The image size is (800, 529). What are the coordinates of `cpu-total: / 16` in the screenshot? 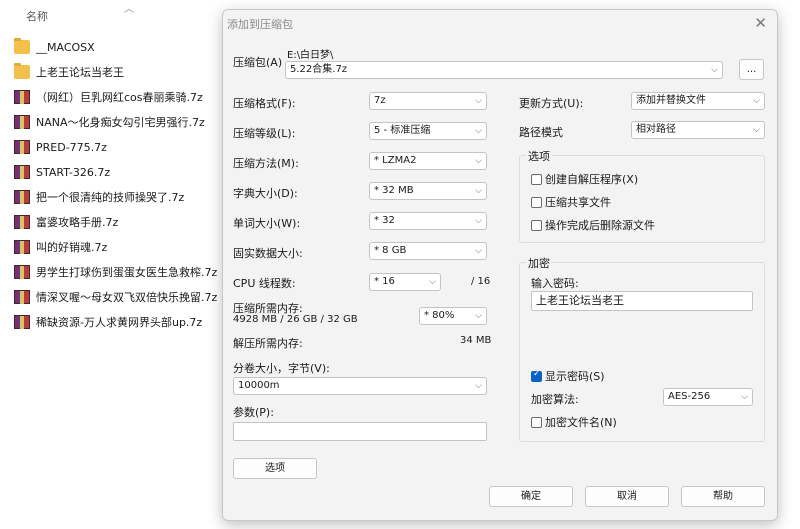 It's located at (481, 281).